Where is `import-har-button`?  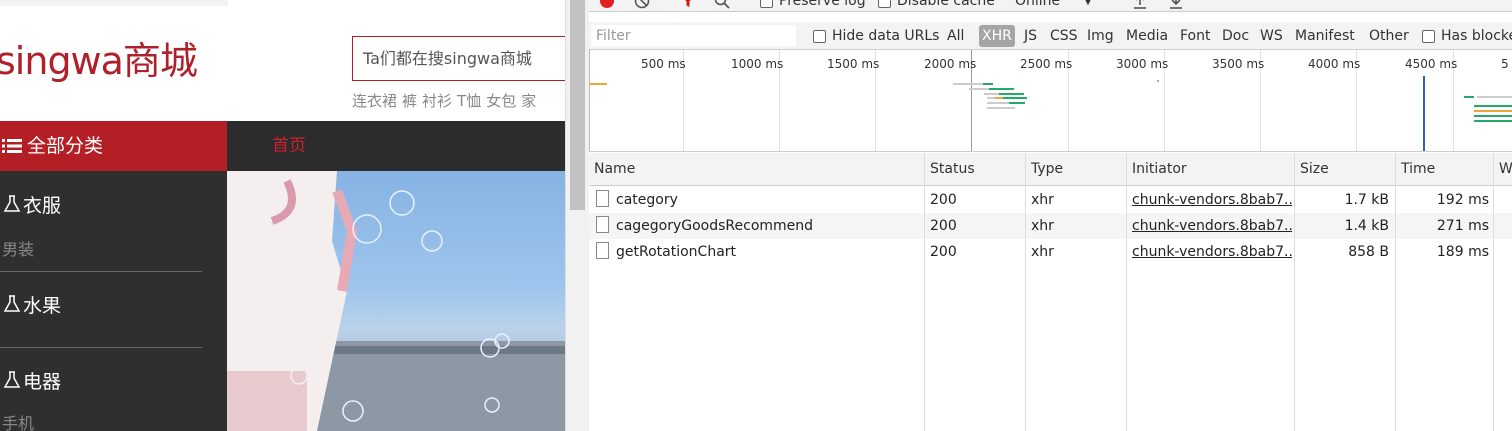 import-har-button is located at coordinates (1140, 6).